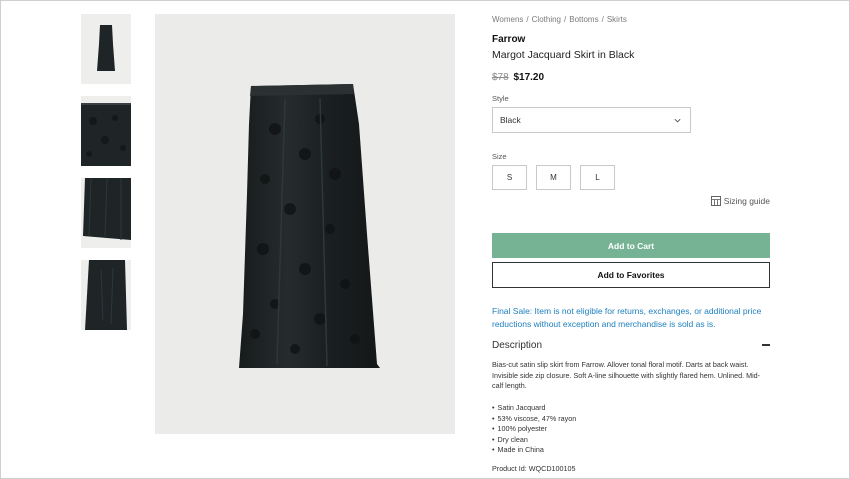 The image size is (850, 479). Describe the element at coordinates (563, 55) in the screenshot. I see `product-title: Margot Jacquard Skirt in Black` at that location.